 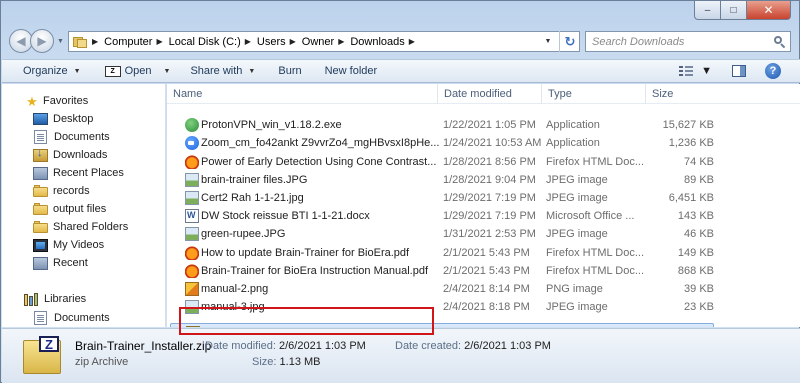 I want to click on help-icon: ?, so click(x=773, y=71).